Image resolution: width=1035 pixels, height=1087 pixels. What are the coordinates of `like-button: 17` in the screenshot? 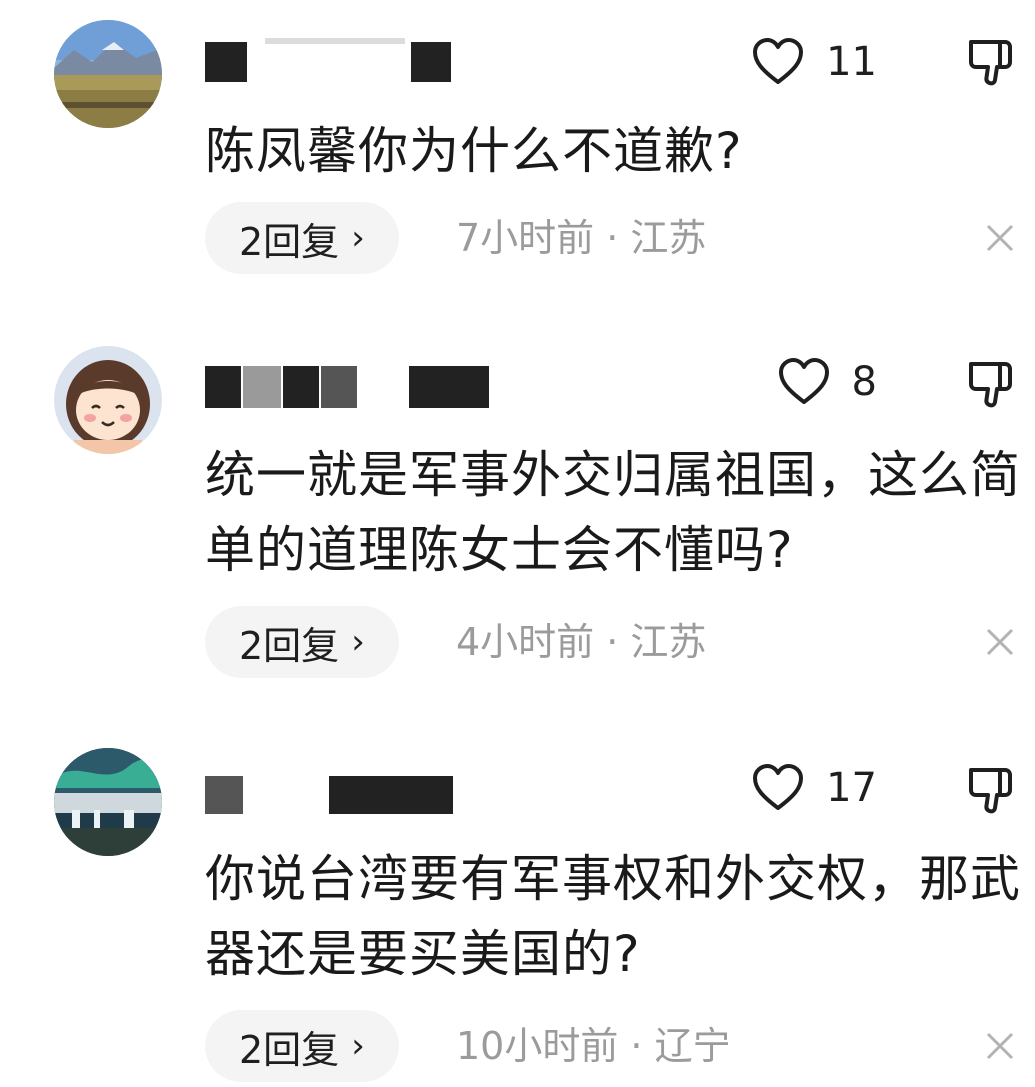 It's located at (814, 788).